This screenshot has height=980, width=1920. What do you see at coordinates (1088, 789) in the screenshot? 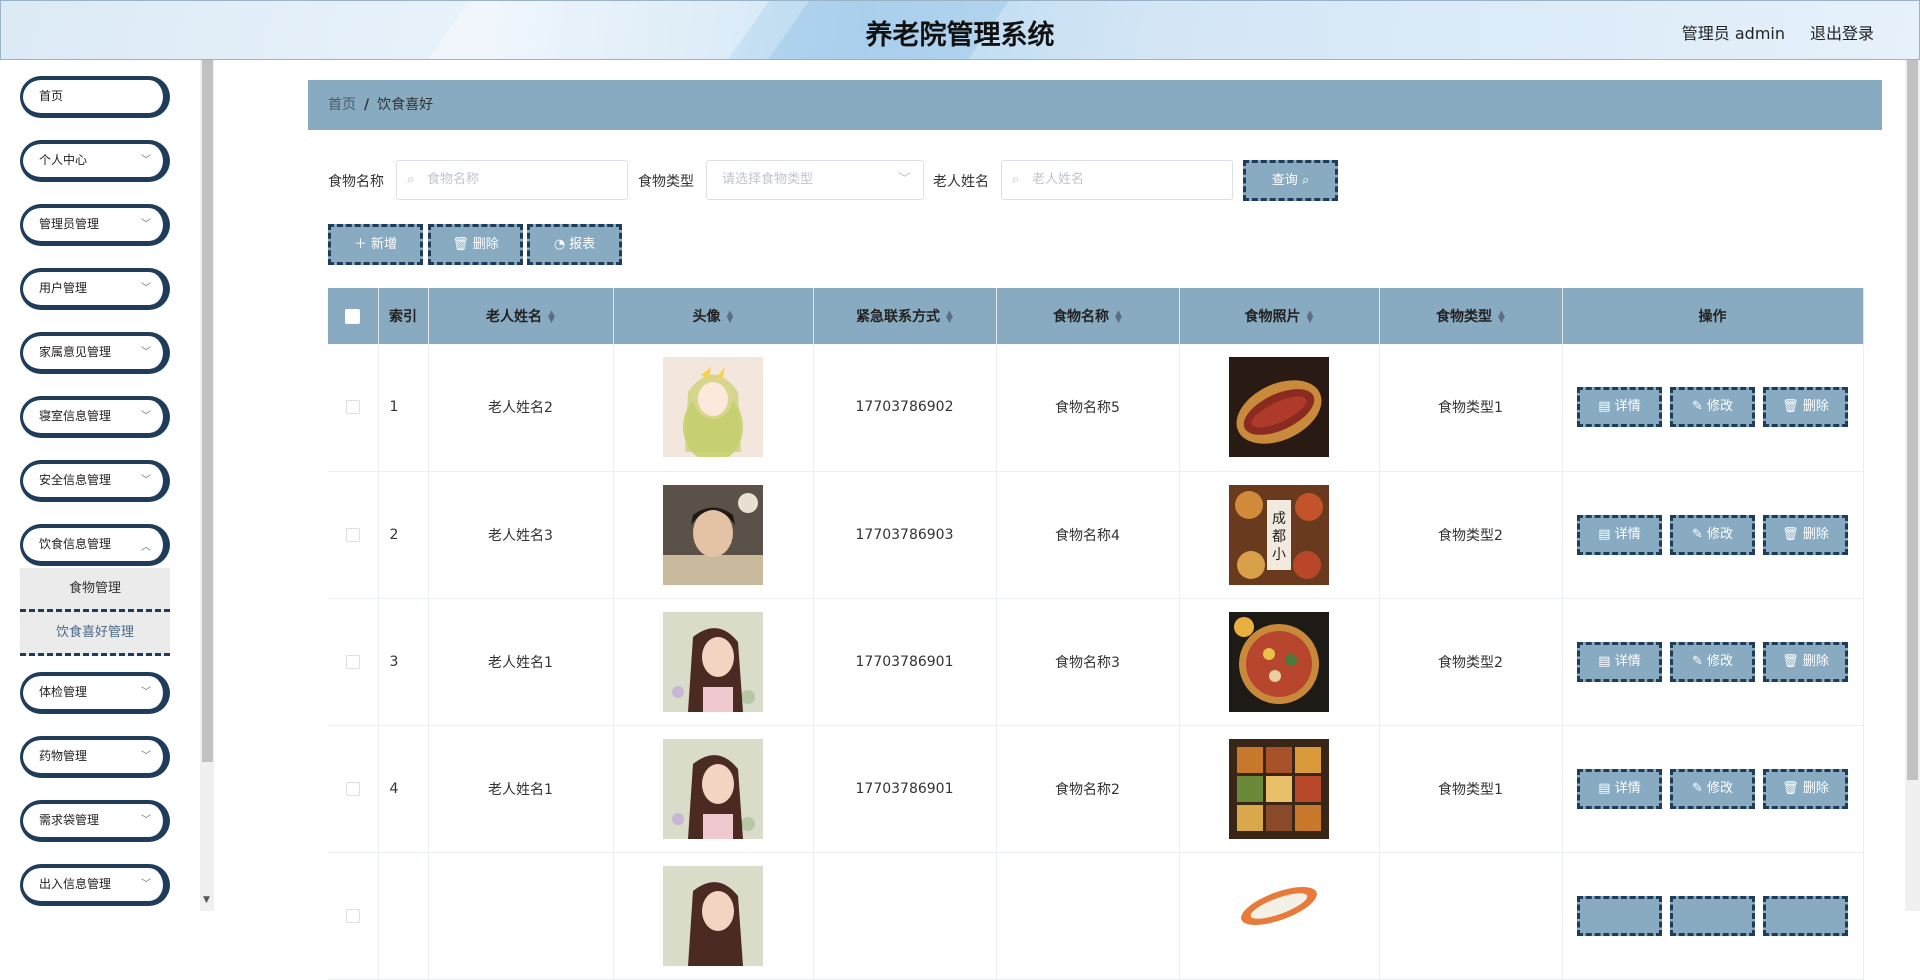
I see `food-name-cell: 食物名称2` at bounding box center [1088, 789].